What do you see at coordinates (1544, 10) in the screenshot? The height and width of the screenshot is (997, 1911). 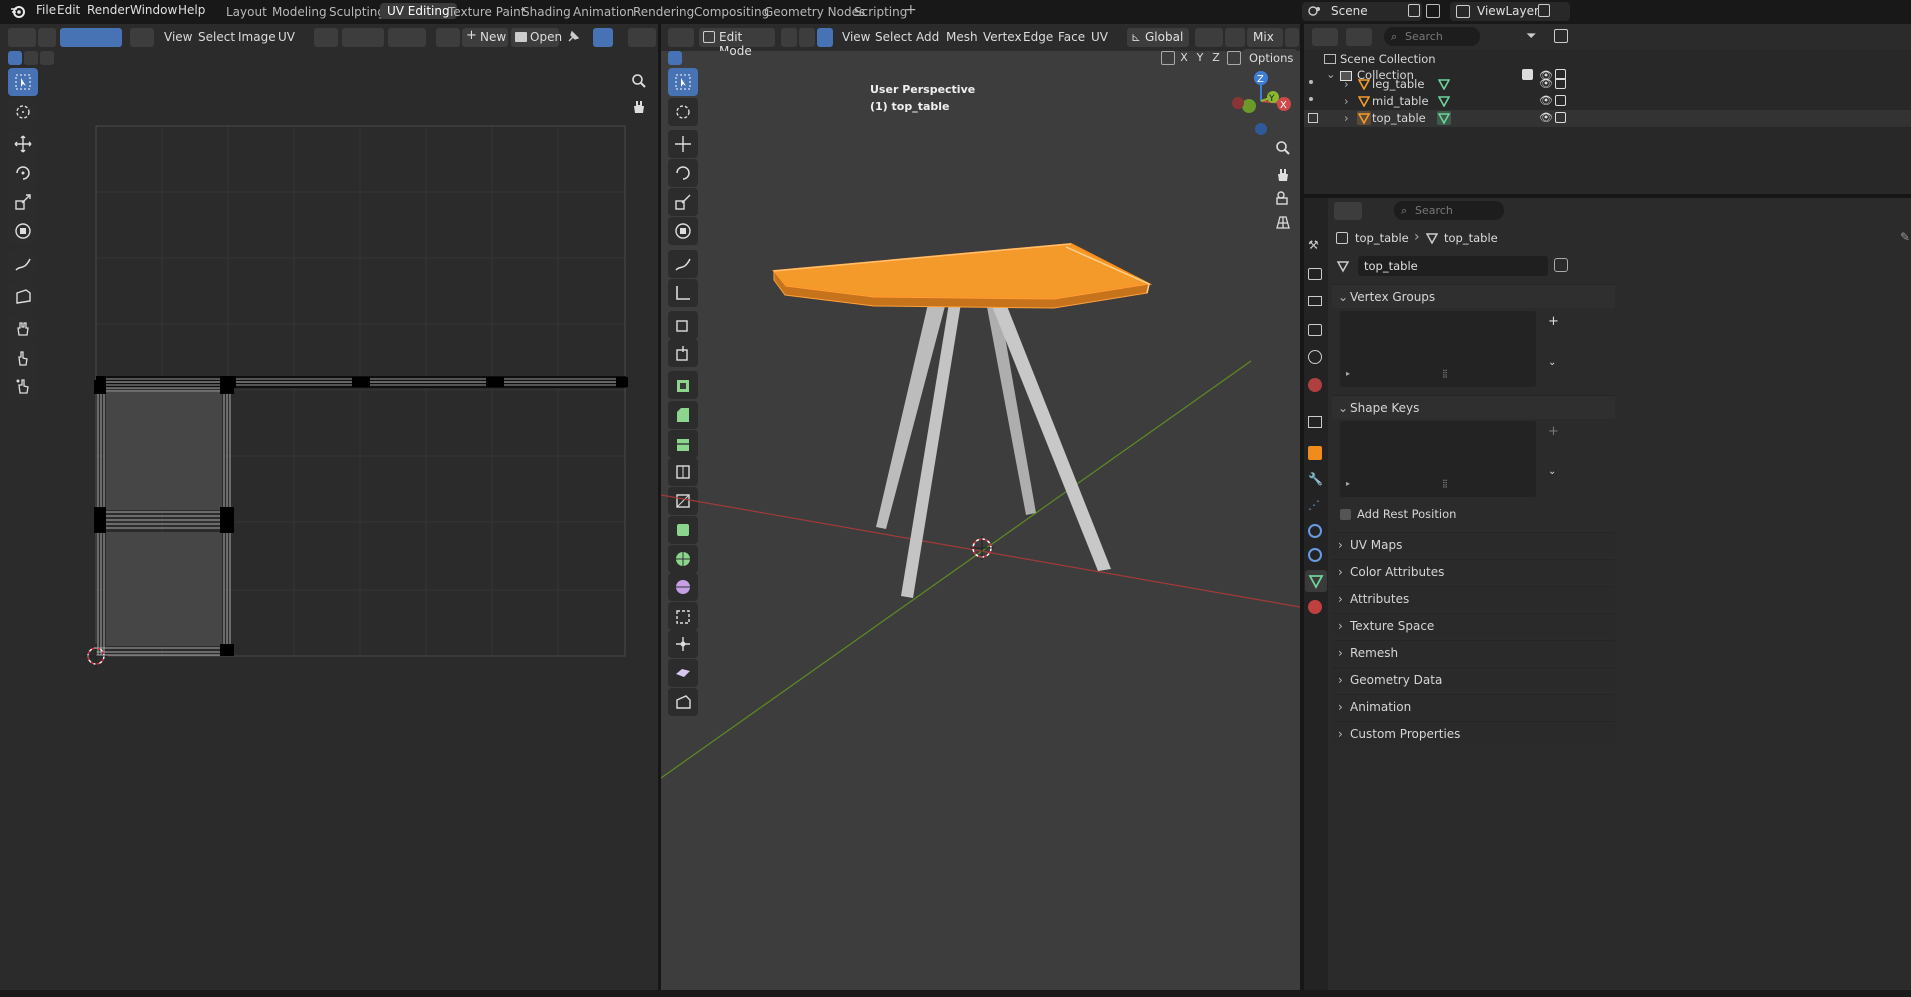 I see `new-view-layer-icon` at bounding box center [1544, 10].